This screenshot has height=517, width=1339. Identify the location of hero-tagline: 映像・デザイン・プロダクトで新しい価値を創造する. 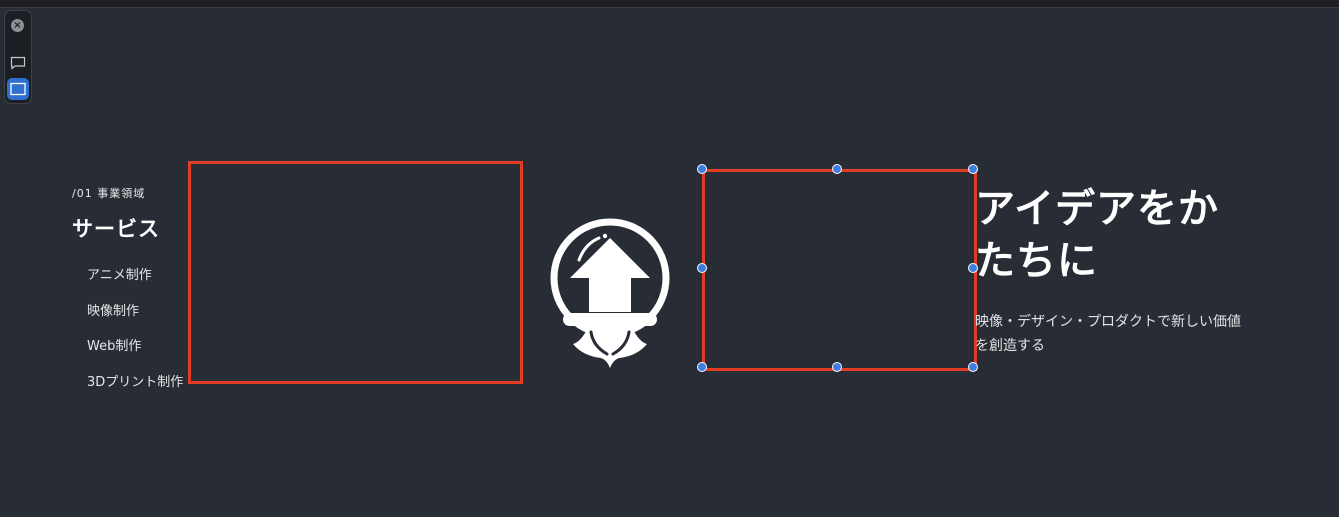
(1108, 334).